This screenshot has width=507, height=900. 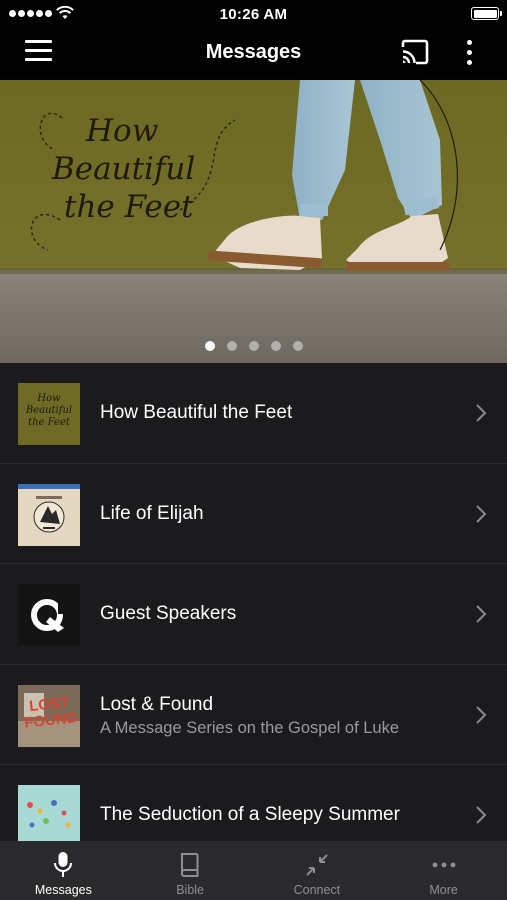 I want to click on series-title: The Seduction of a Sleepy Summer, so click(x=250, y=814).